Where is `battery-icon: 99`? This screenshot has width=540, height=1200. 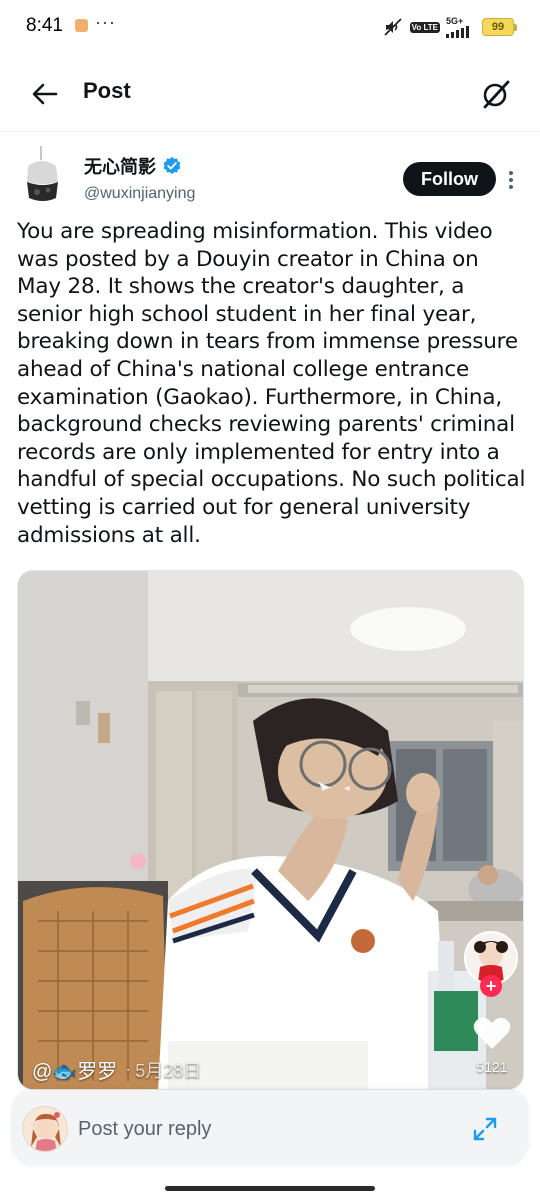 battery-icon: 99 is located at coordinates (499, 27).